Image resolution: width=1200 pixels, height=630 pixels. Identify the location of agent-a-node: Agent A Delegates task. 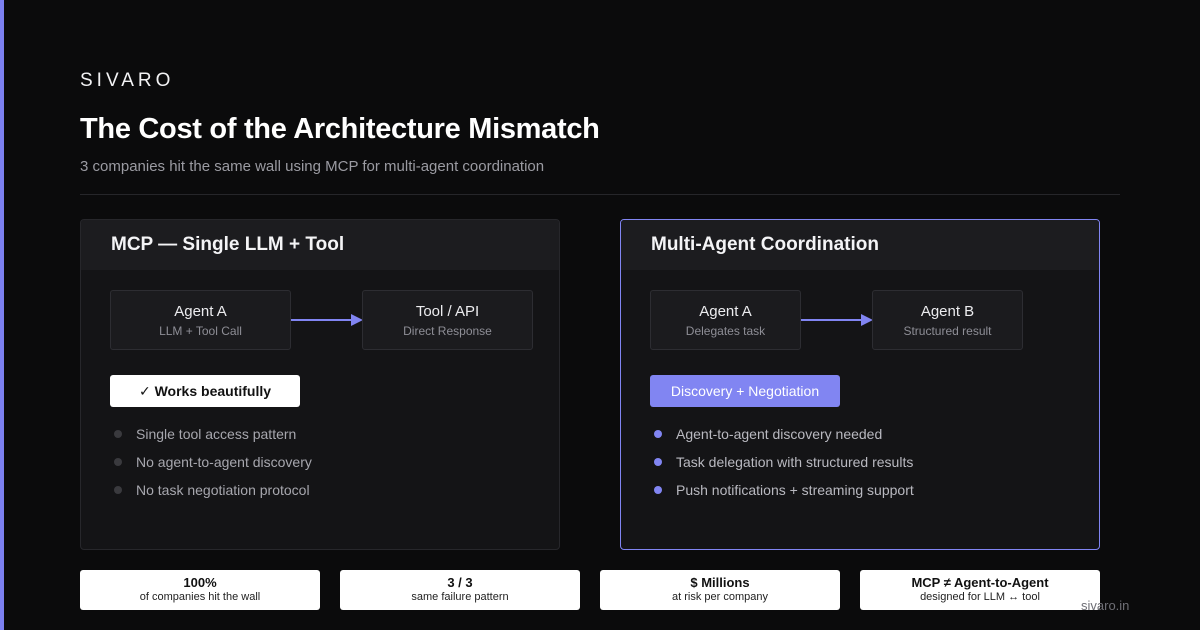
(725, 320).